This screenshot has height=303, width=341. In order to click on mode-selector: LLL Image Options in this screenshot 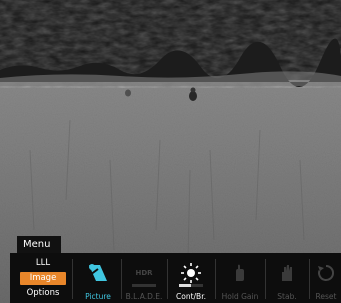, I will do `click(42, 278)`.